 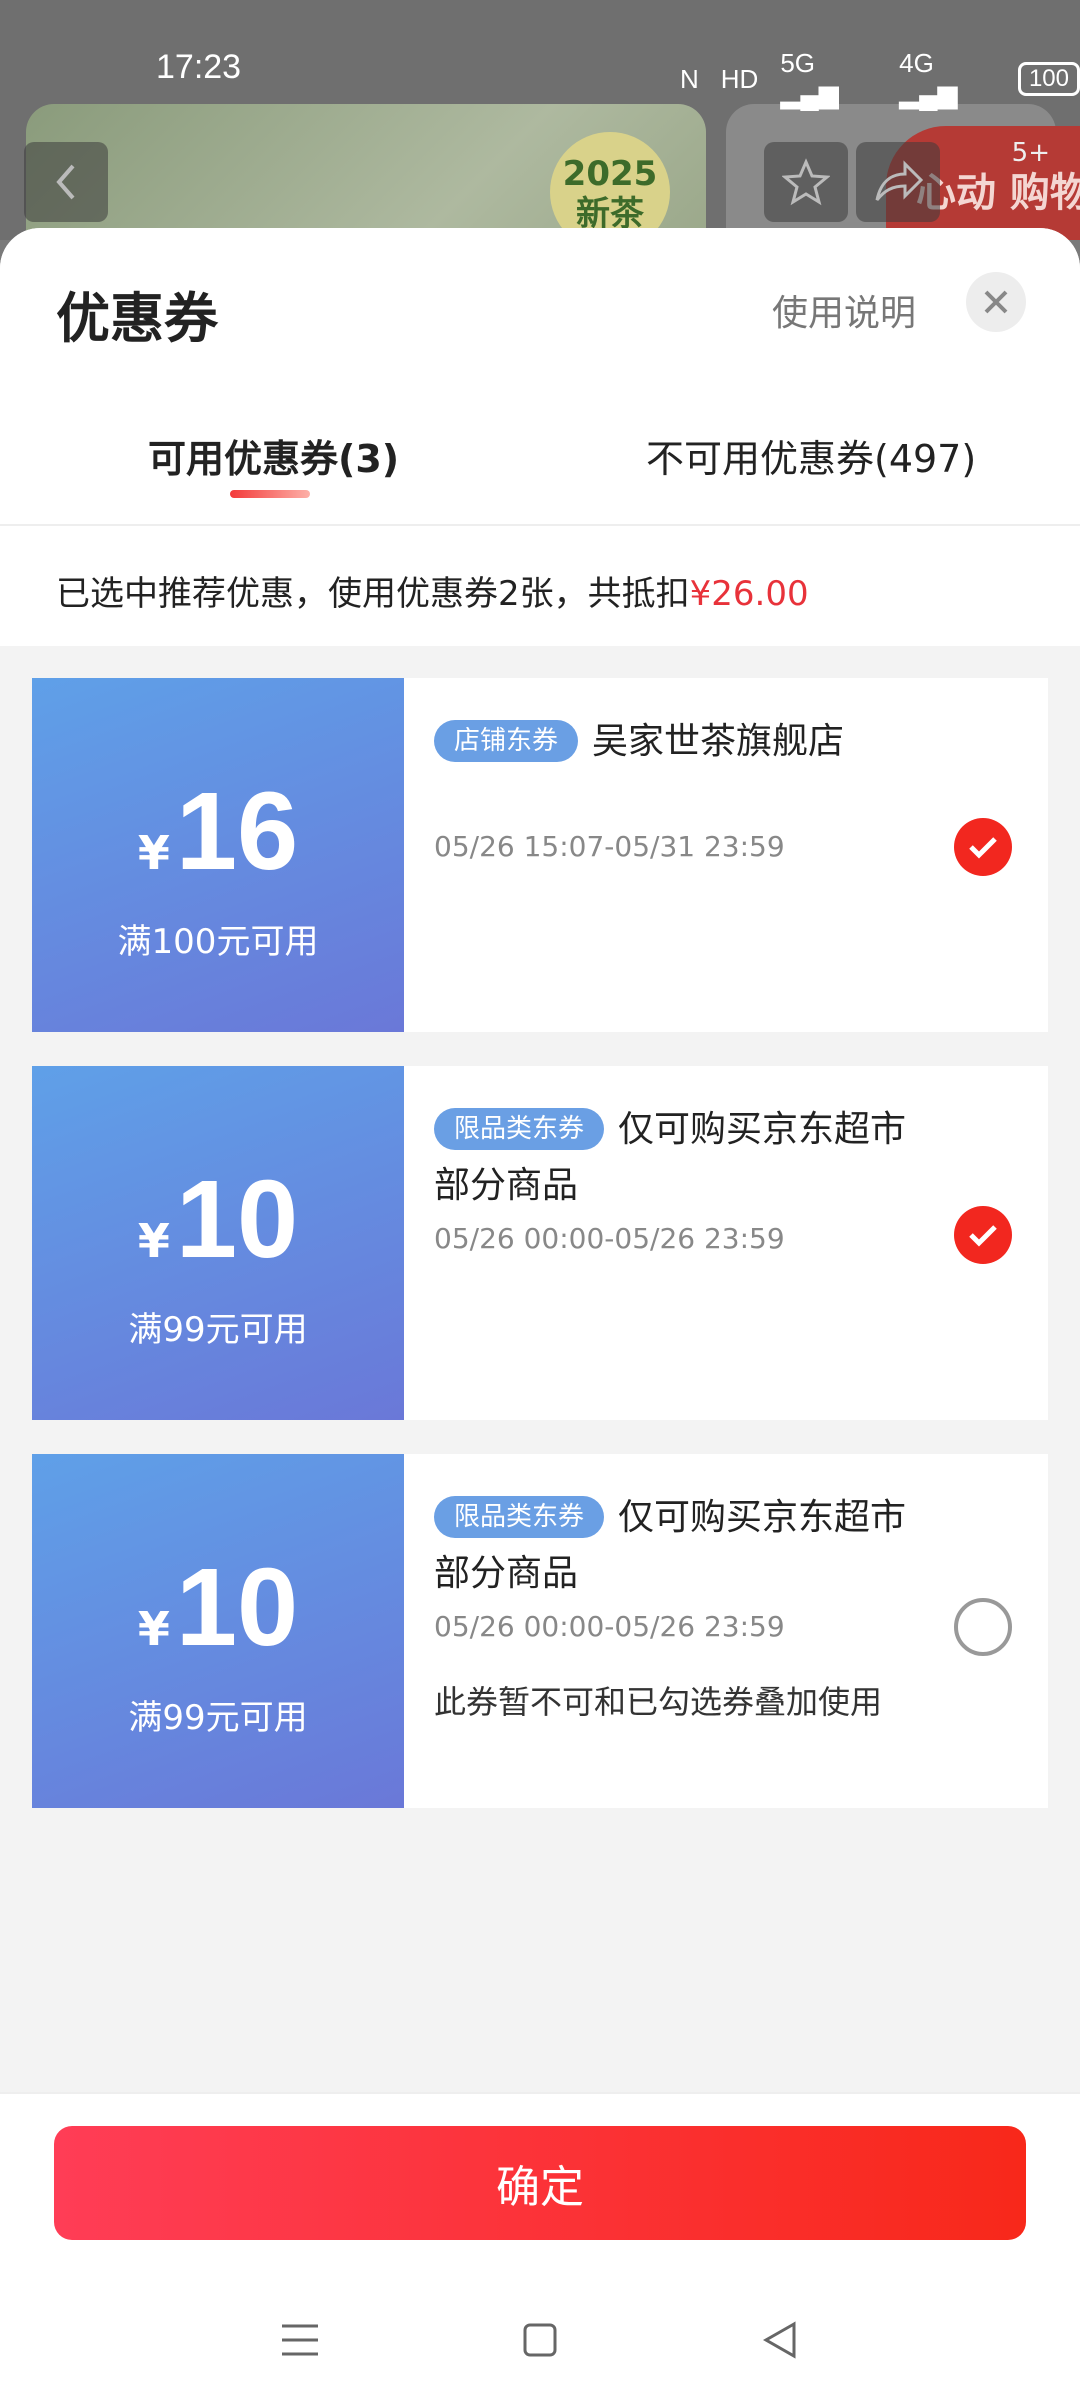 I want to click on back-triangle-icon, so click(x=779, y=2340).